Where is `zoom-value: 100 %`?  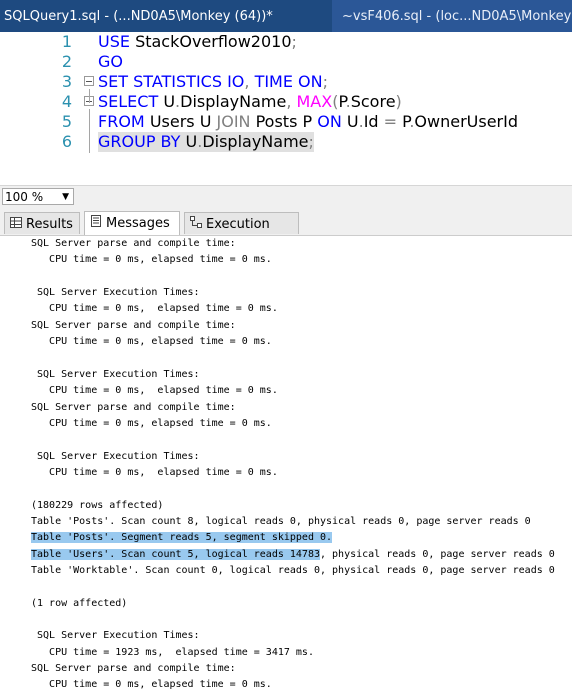
zoom-value: 100 % is located at coordinates (24, 197).